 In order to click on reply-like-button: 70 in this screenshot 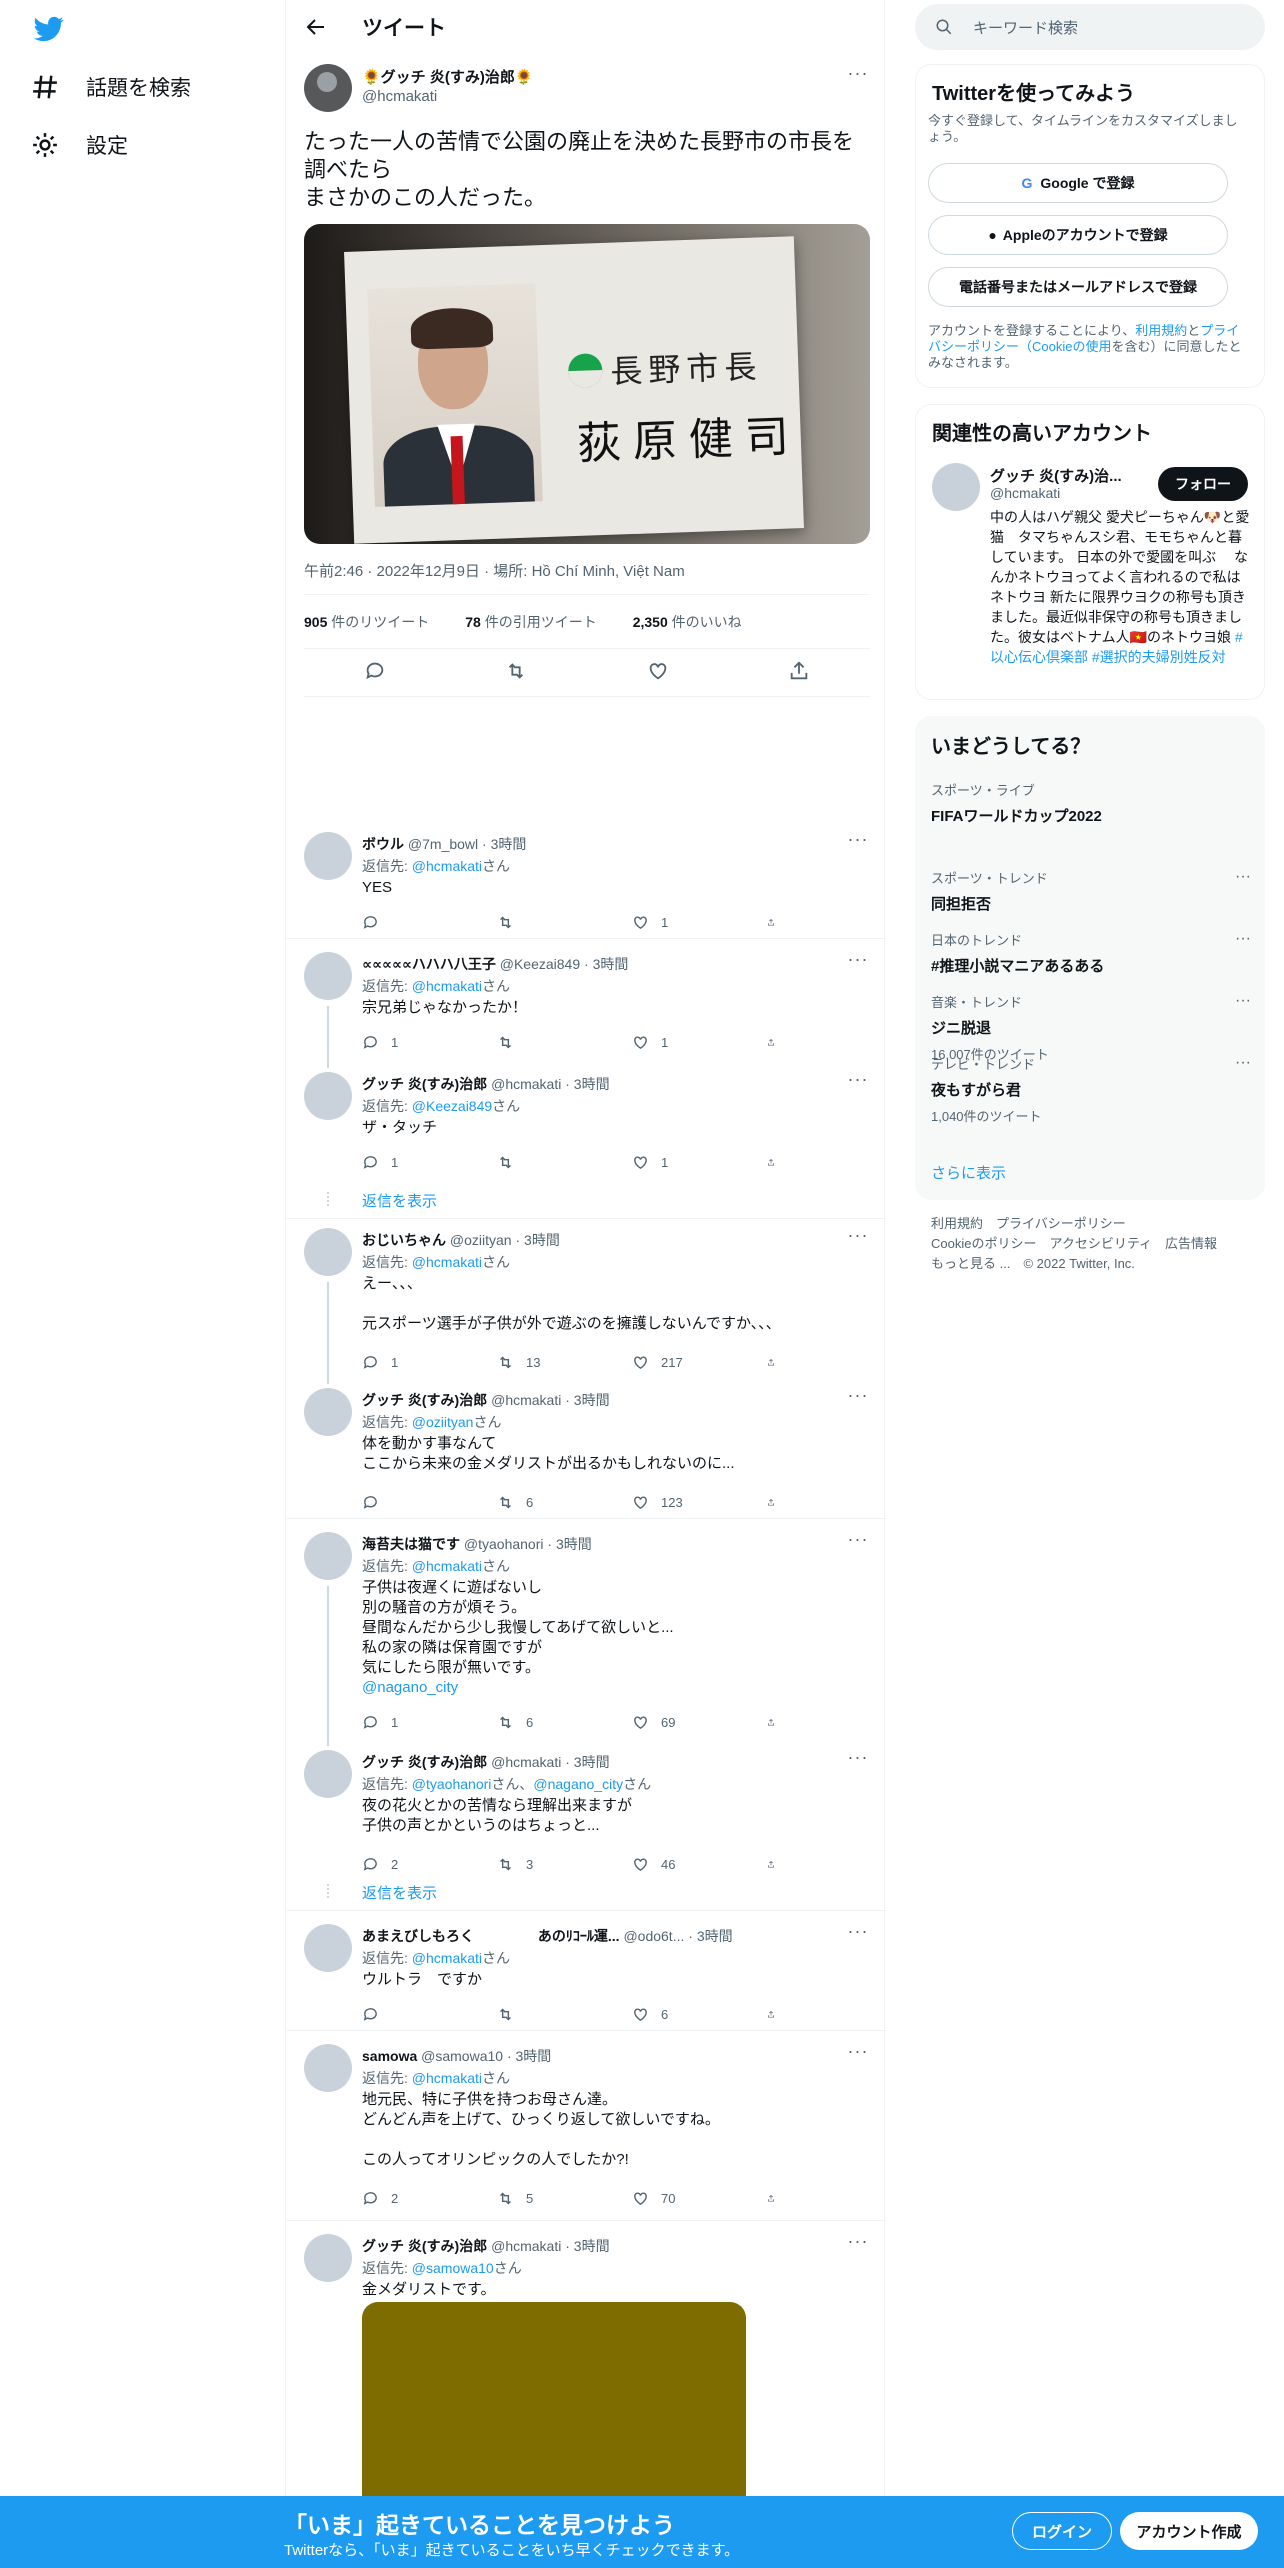, I will do `click(699, 2198)`.